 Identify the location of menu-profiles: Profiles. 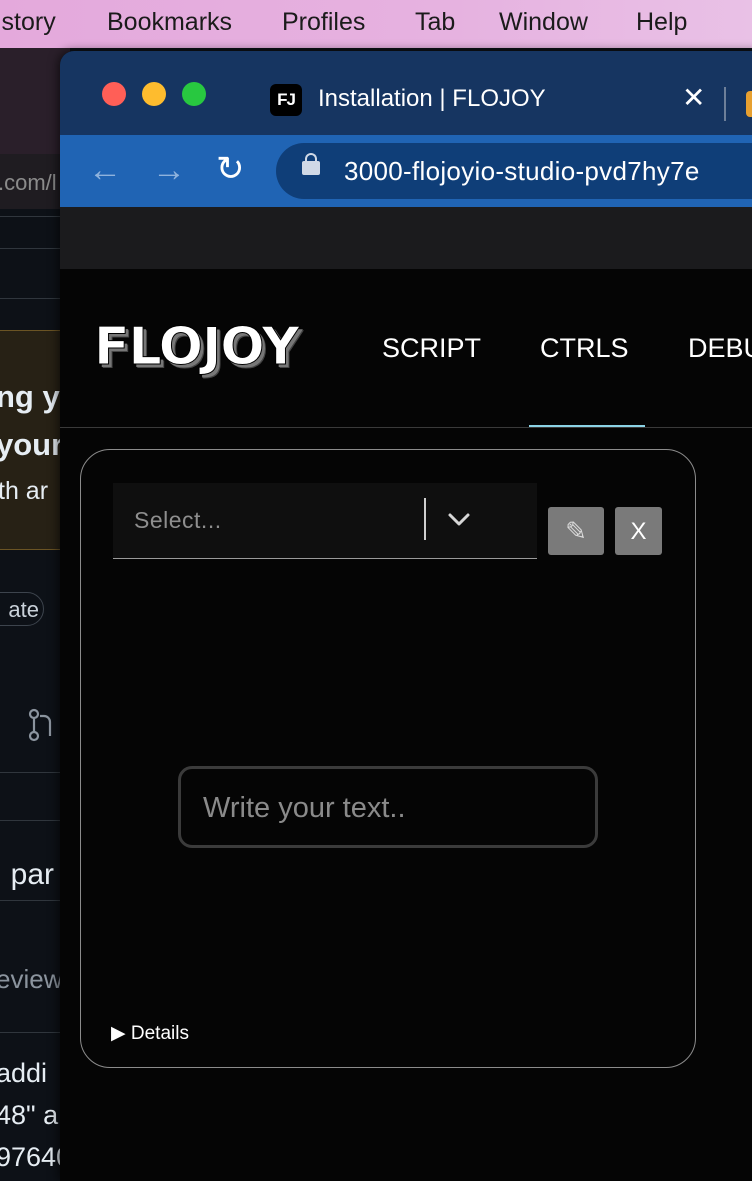
(323, 22).